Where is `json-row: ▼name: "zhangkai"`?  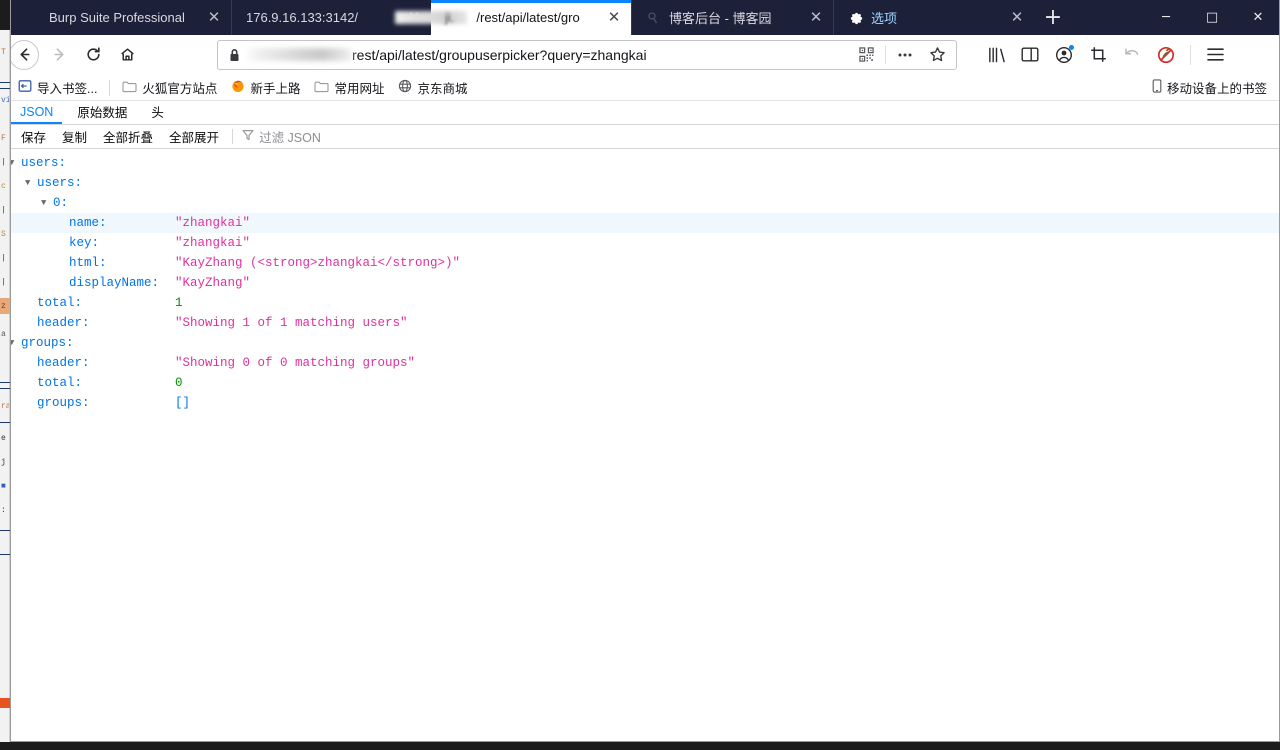 json-row: ▼name: "zhangkai" is located at coordinates (645, 223).